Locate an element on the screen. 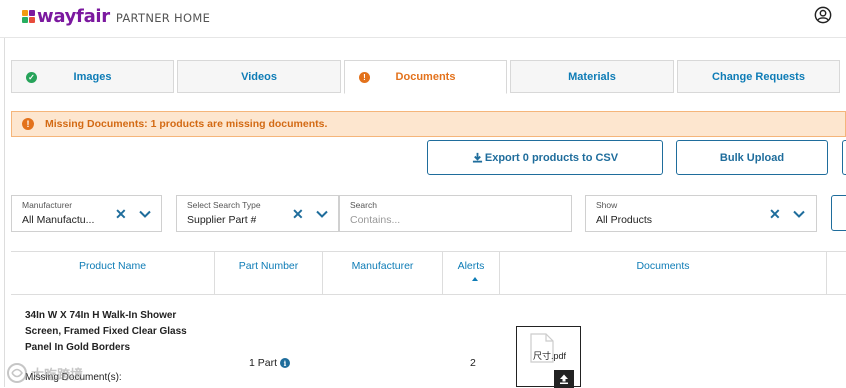 This screenshot has width=846, height=388. tab-change-requests: Change Requests is located at coordinates (758, 76).